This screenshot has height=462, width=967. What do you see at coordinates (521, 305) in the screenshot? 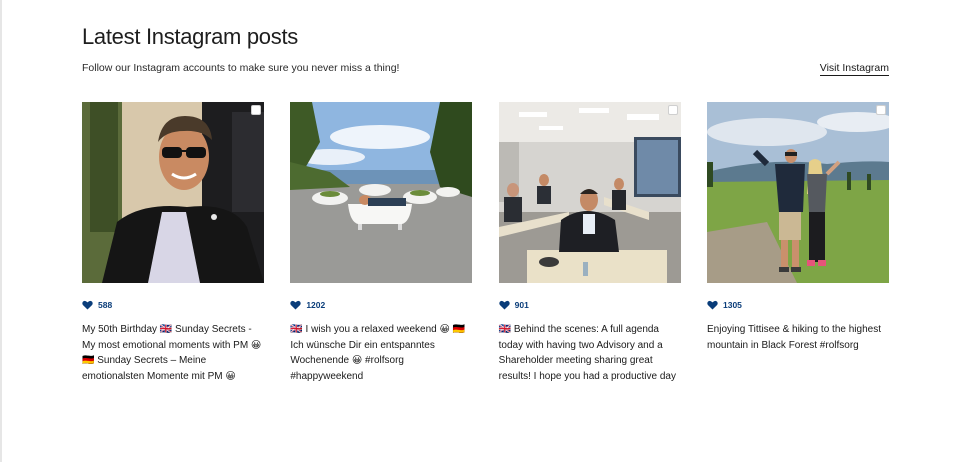
I see `like-count: 901` at bounding box center [521, 305].